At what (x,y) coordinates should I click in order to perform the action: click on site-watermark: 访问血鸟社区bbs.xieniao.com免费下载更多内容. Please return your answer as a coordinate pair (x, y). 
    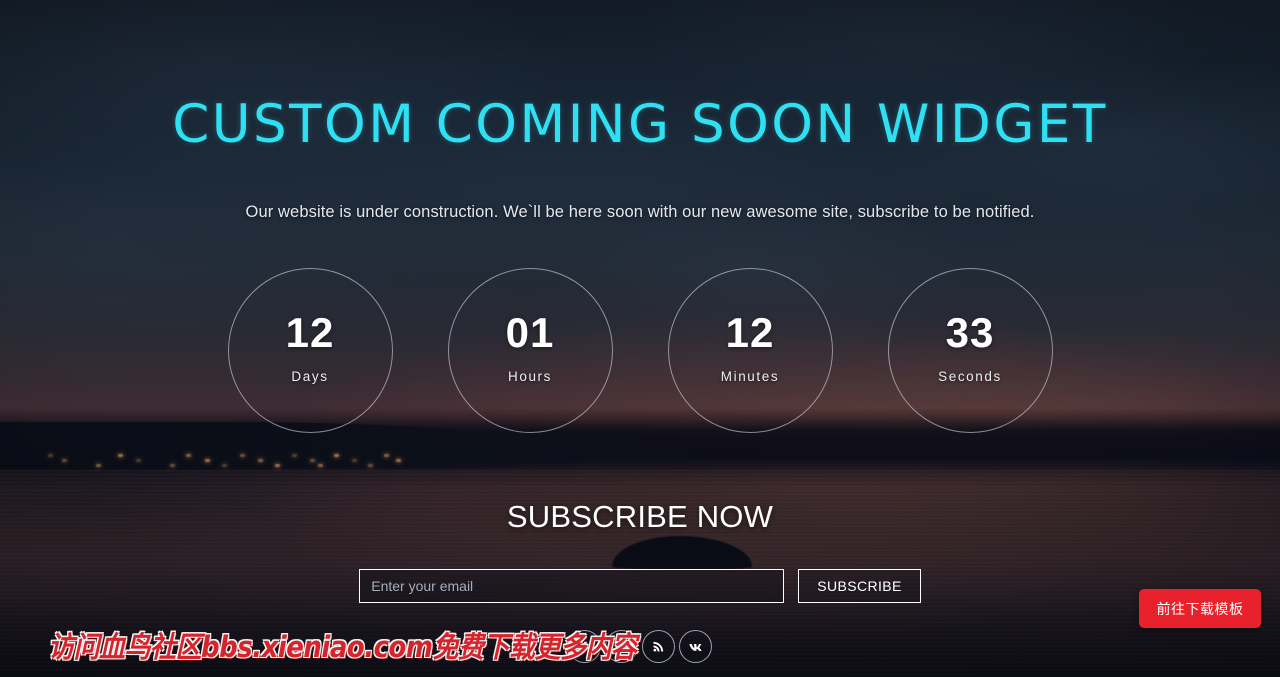
    Looking at the image, I should click on (342, 648).